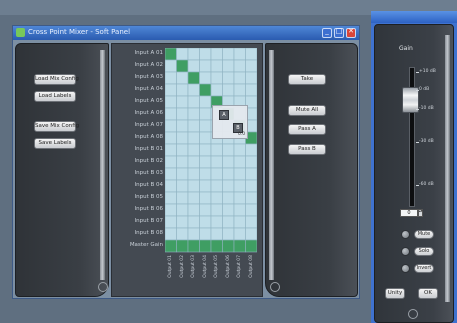 The width and height of the screenshot is (457, 323). I want to click on take-button: Take, so click(307, 79).